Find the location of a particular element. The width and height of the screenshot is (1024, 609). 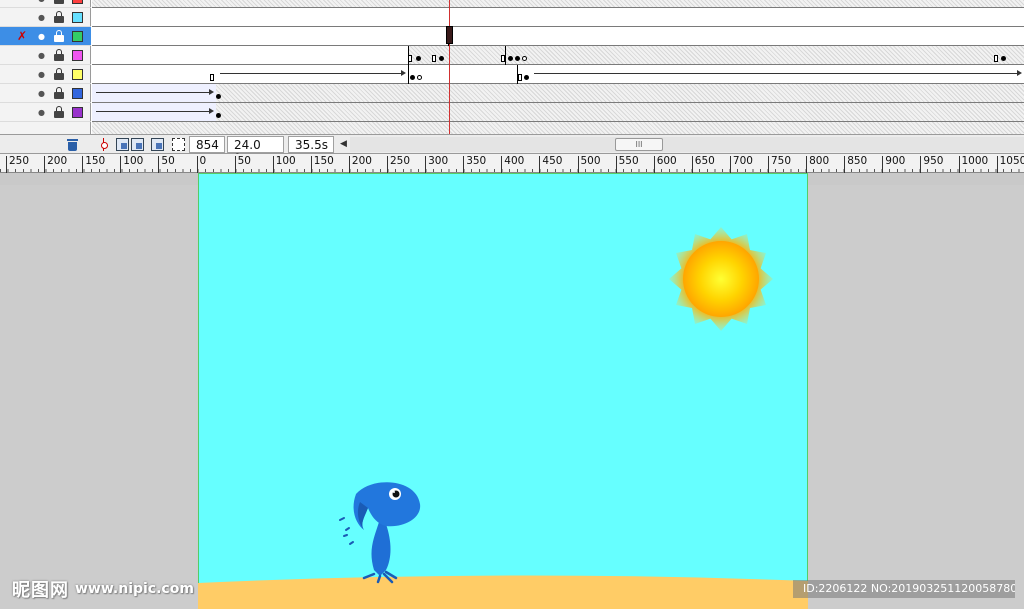

ruler-tick-label: 500 is located at coordinates (589, 164).